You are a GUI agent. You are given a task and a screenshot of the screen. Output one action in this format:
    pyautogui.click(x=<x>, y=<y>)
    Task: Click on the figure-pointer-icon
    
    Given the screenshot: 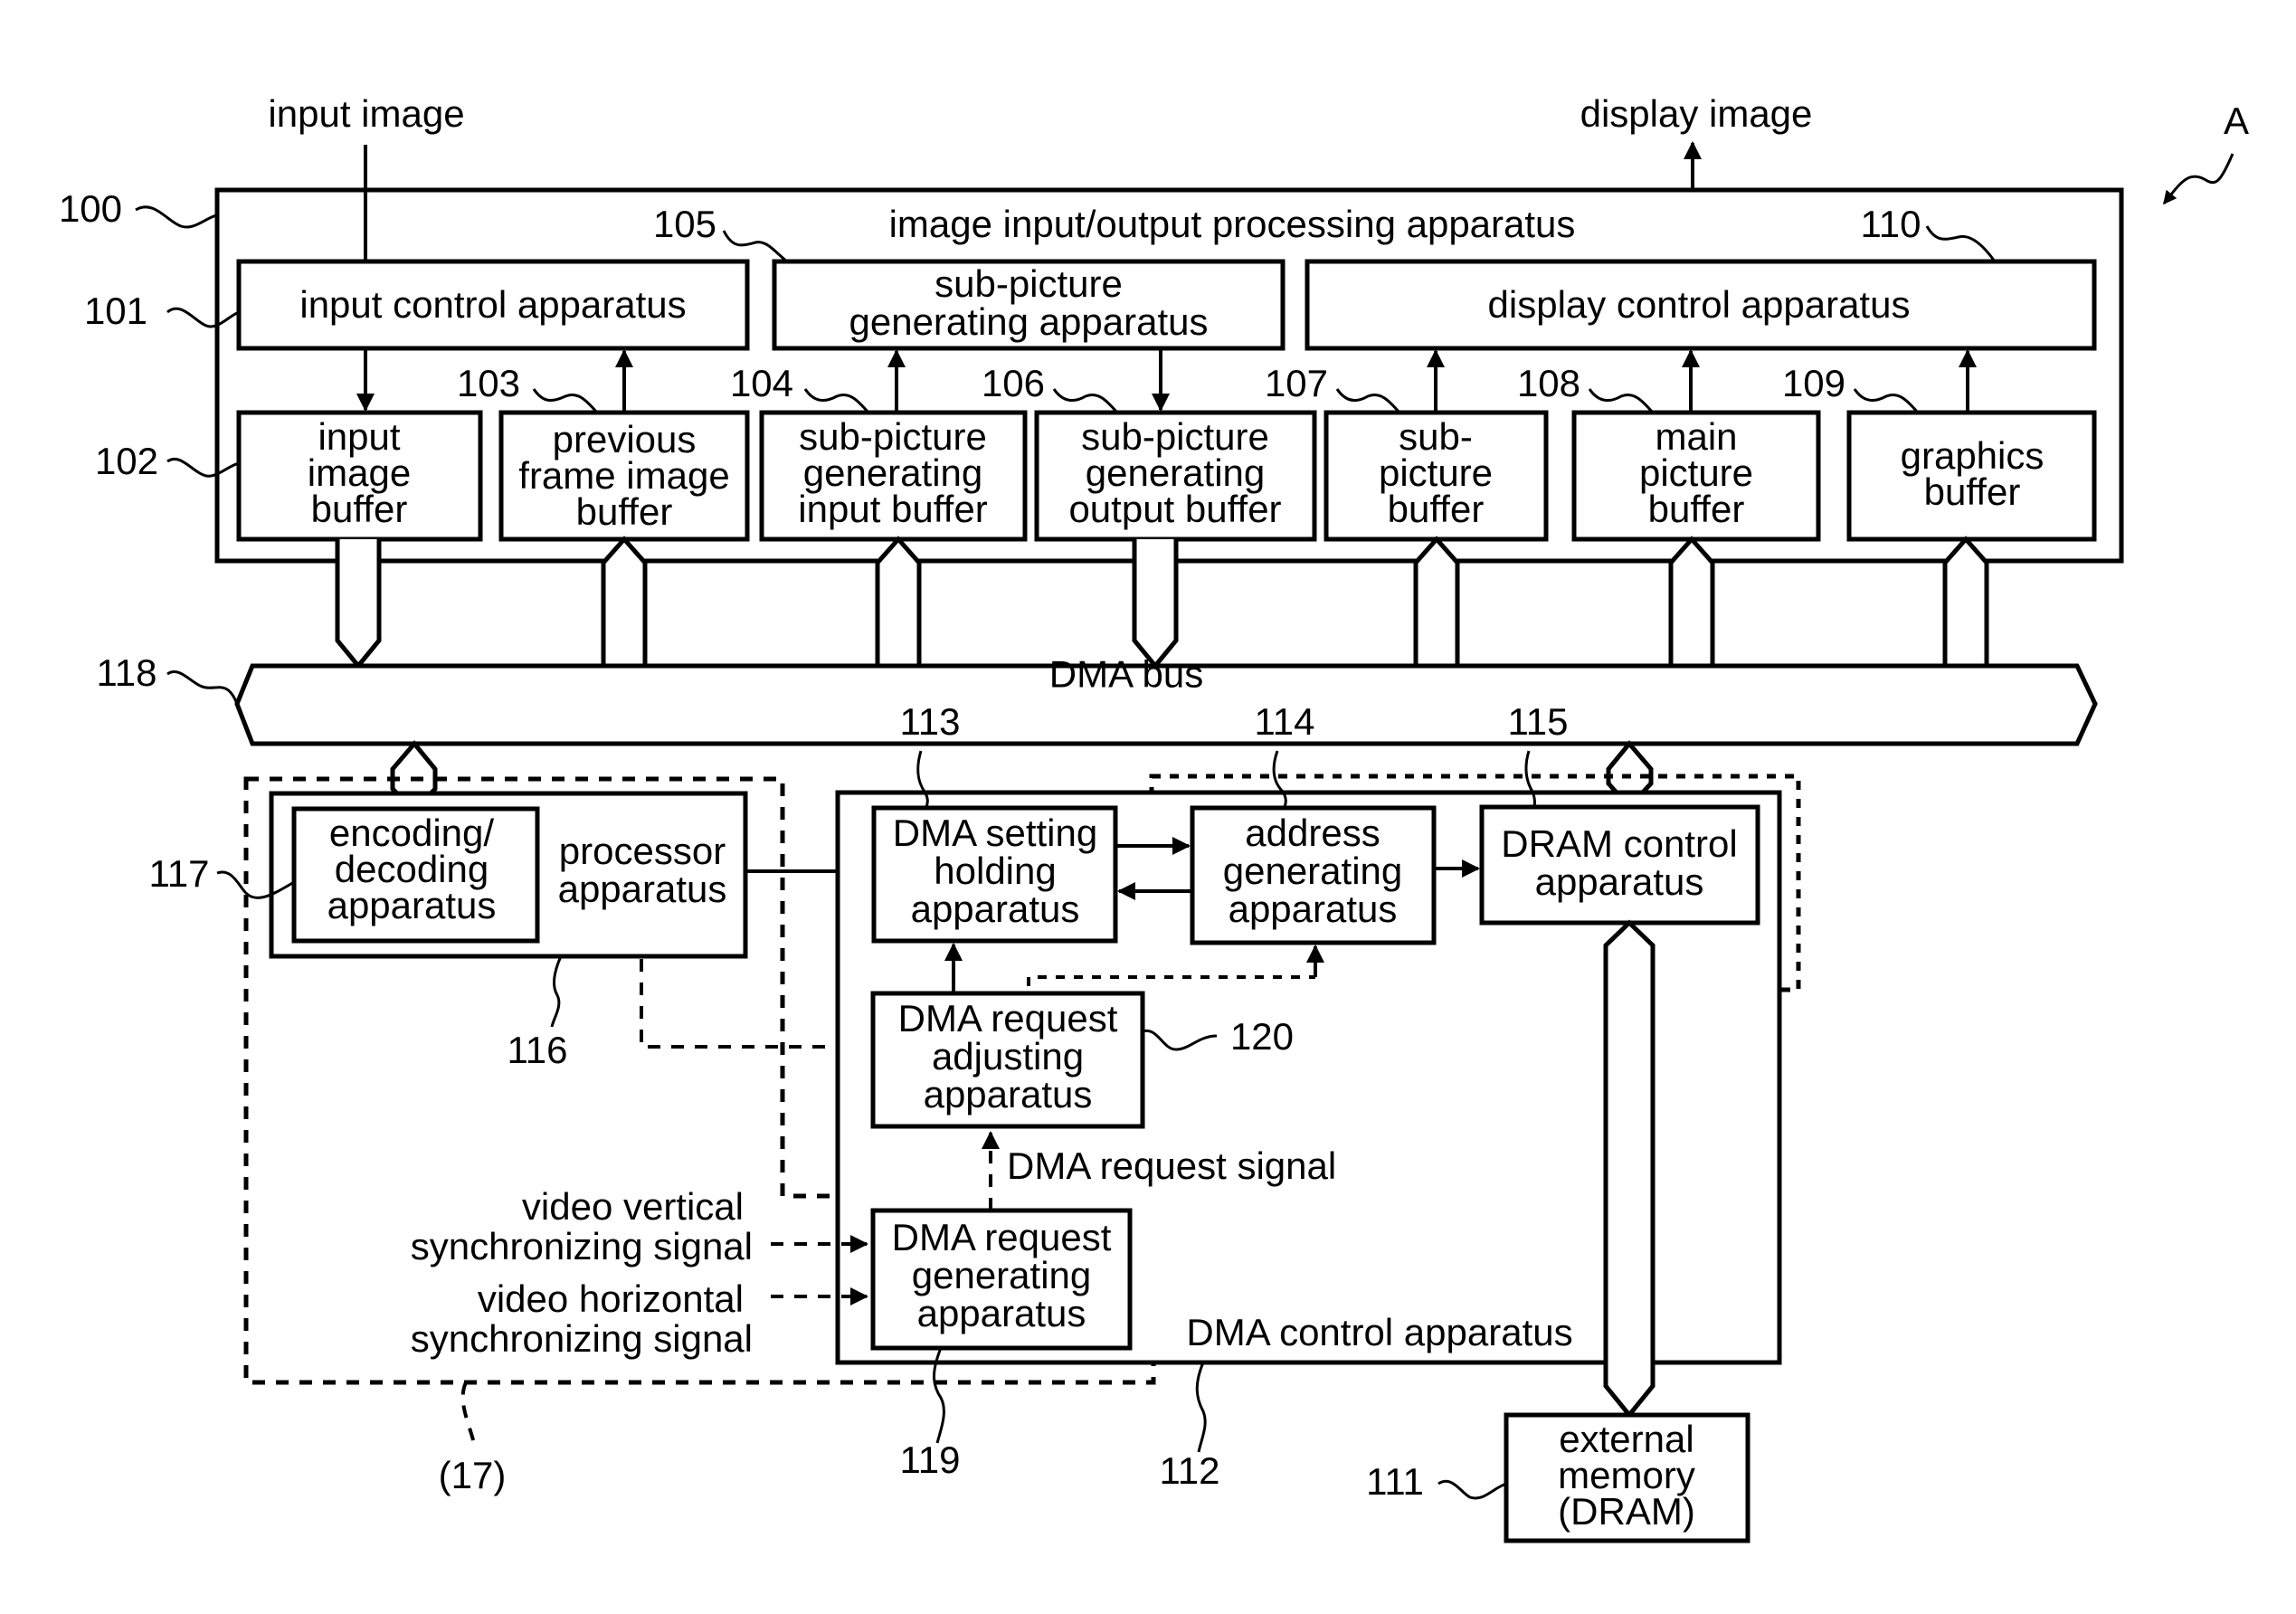 What is the action you would take?
    pyautogui.click(x=2198, y=179)
    